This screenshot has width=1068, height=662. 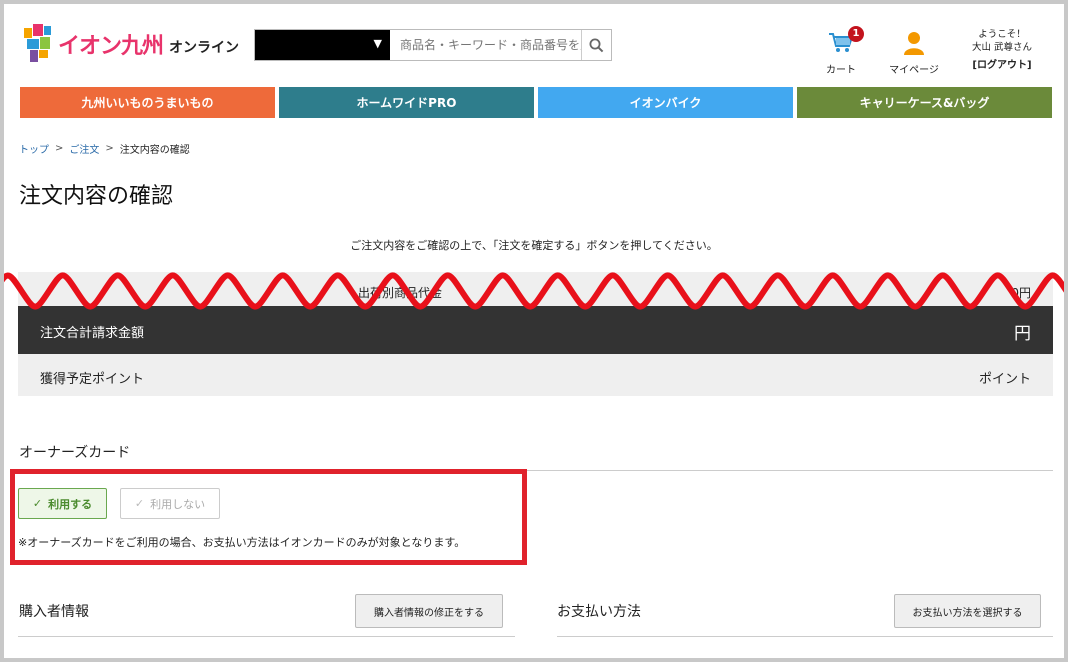 What do you see at coordinates (1004, 379) in the screenshot?
I see `points-value: ポイント` at bounding box center [1004, 379].